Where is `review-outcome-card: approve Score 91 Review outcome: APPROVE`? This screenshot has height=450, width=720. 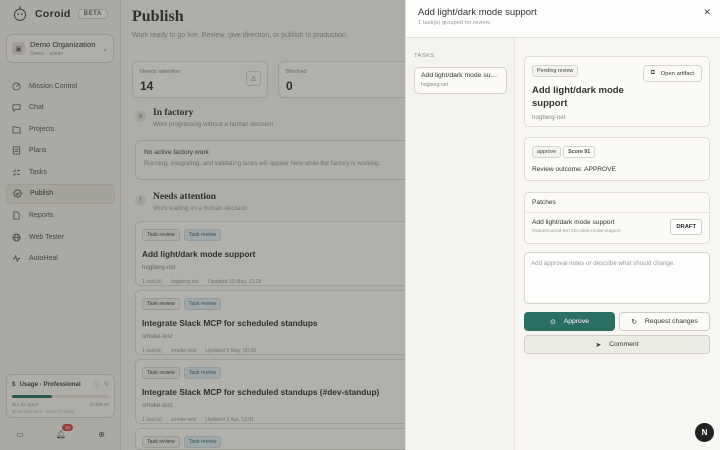 review-outcome-card: approve Score 91 Review outcome: APPROVE is located at coordinates (617, 159).